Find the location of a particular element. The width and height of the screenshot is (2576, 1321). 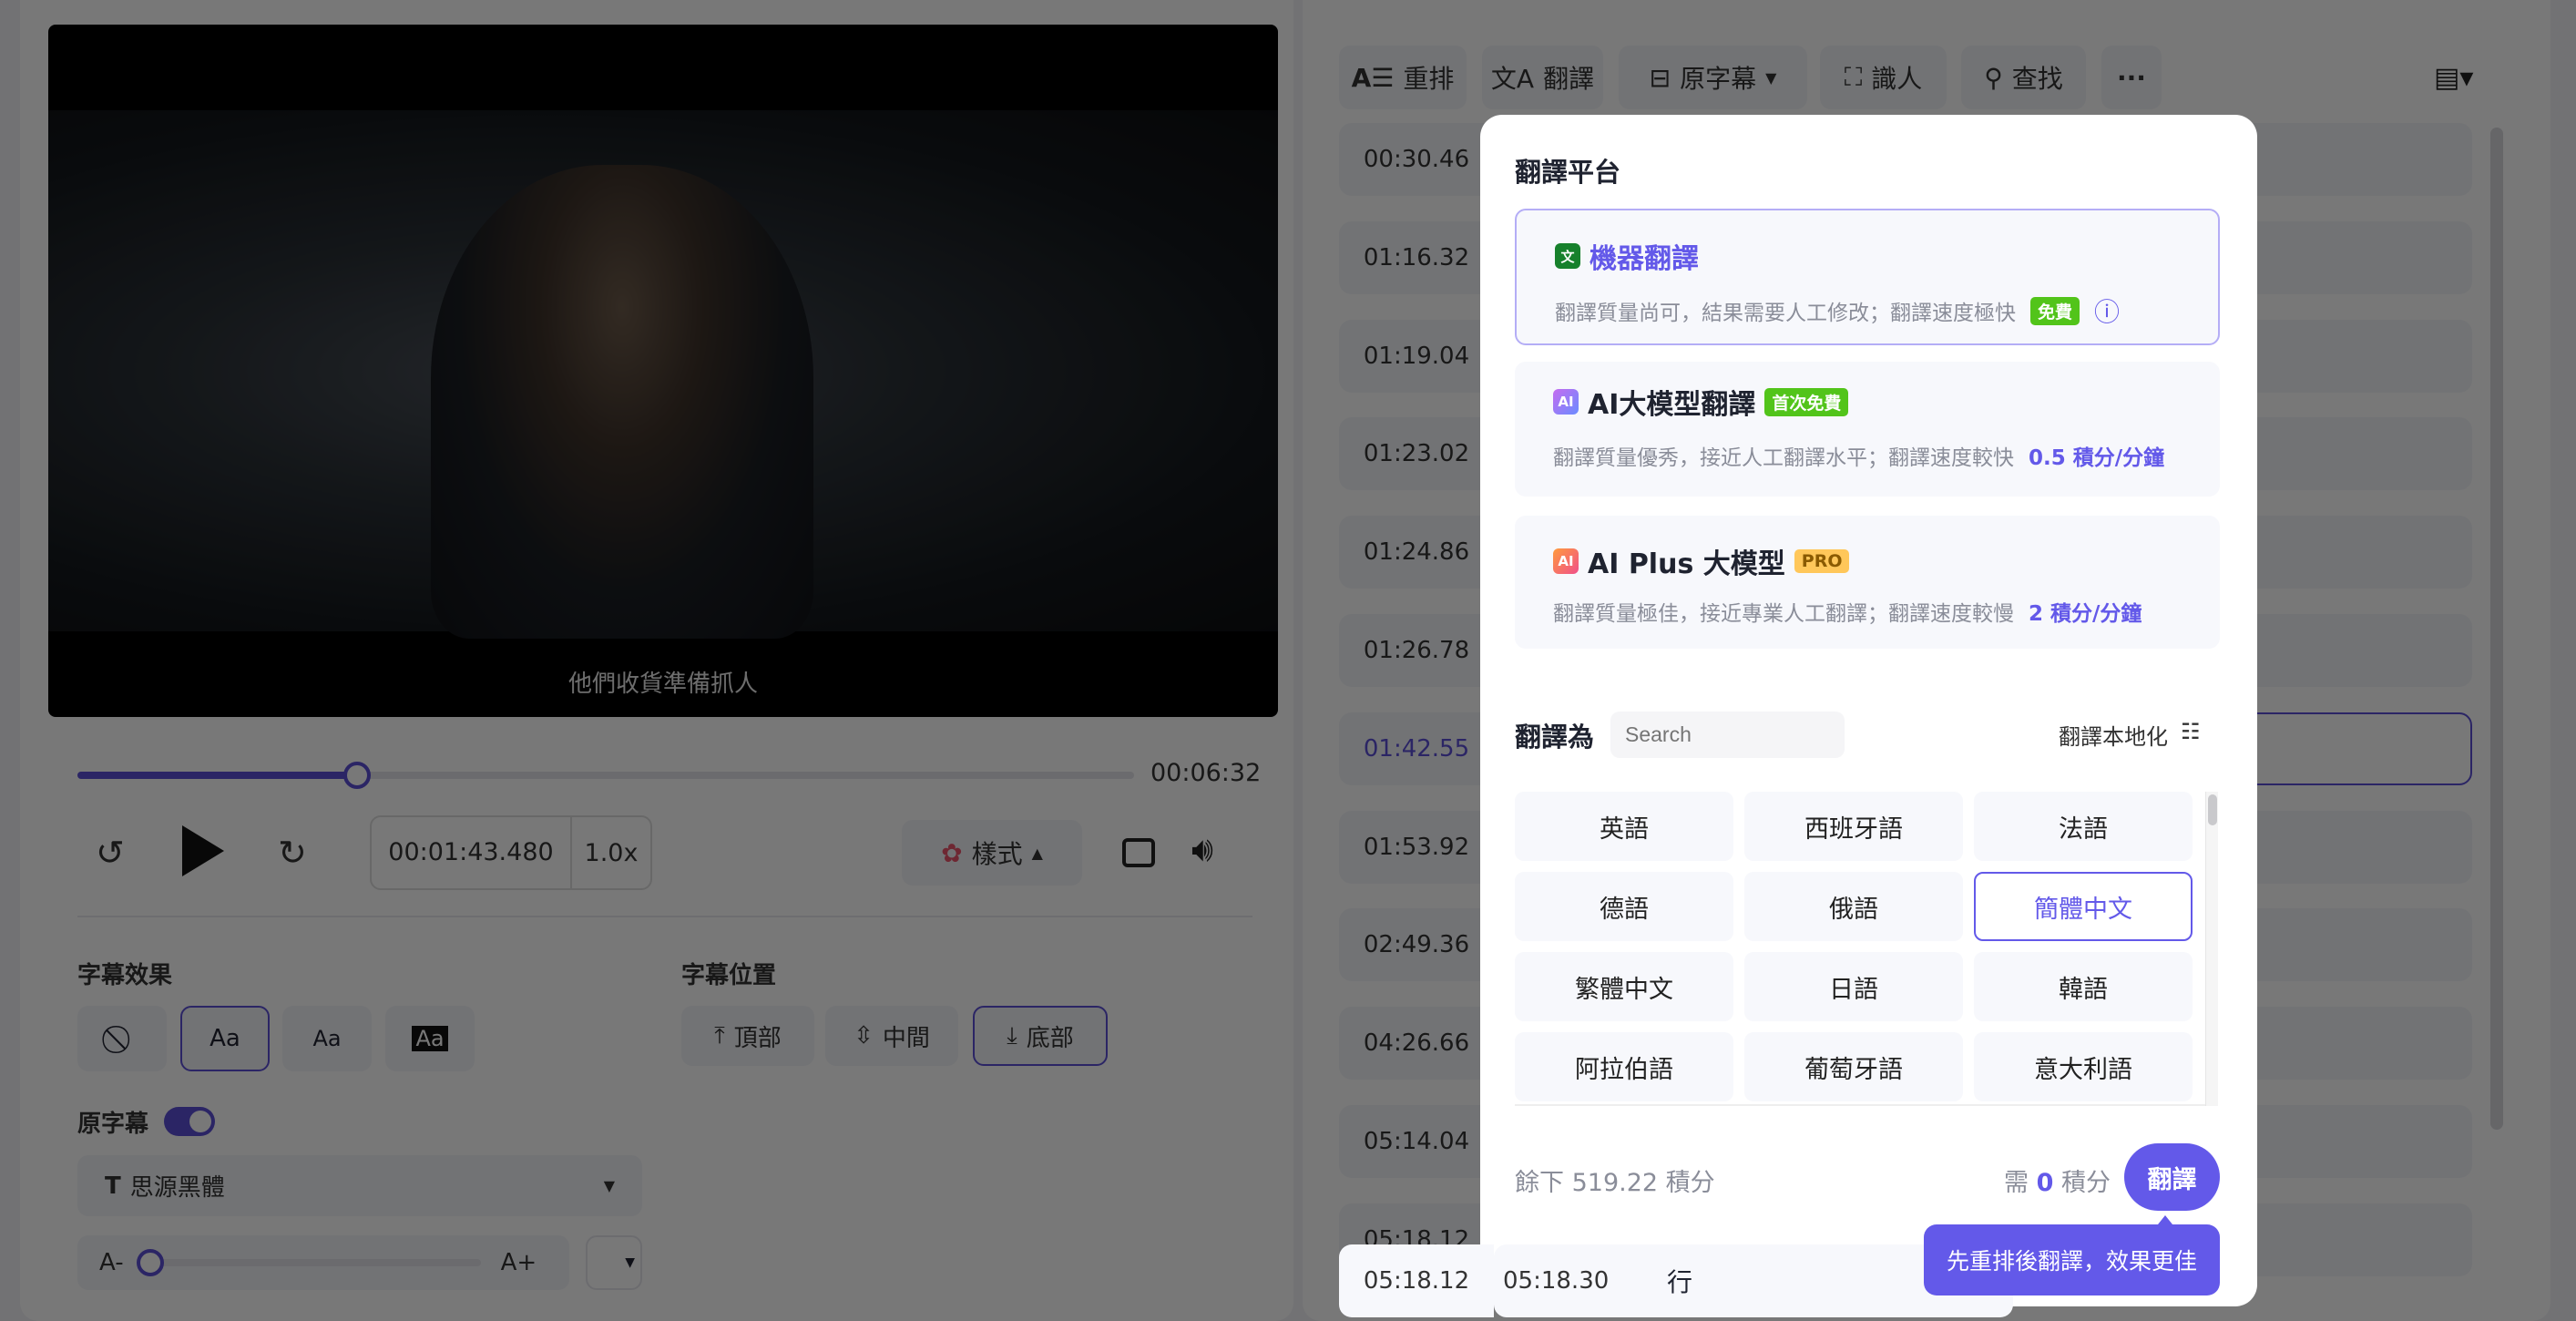

play-icon is located at coordinates (203, 850).